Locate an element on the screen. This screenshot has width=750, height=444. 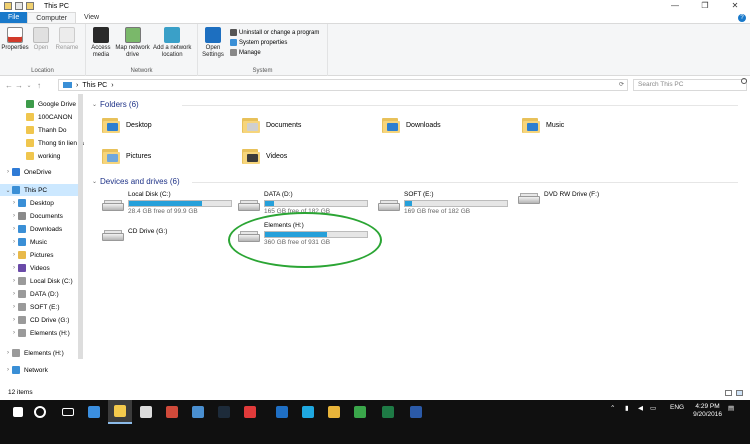
up-arrow-icon: ↑ is located at coordinates (39, 85).